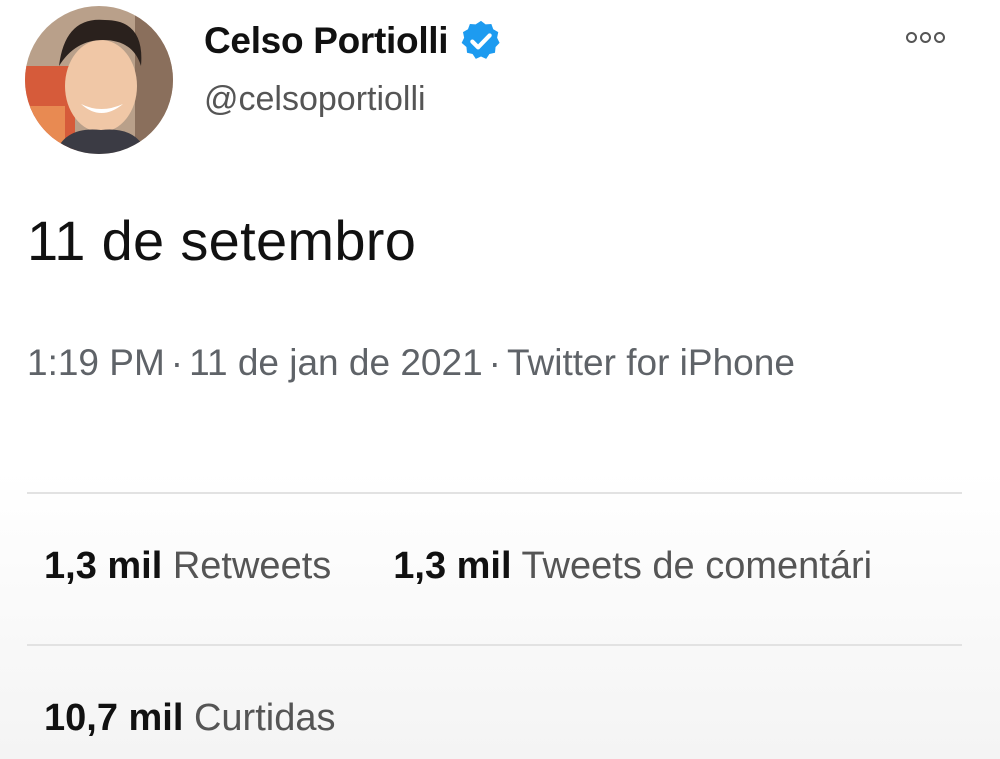 The height and width of the screenshot is (759, 1000). I want to click on likes-stat: 10,7 mil Curtidas, so click(189, 718).